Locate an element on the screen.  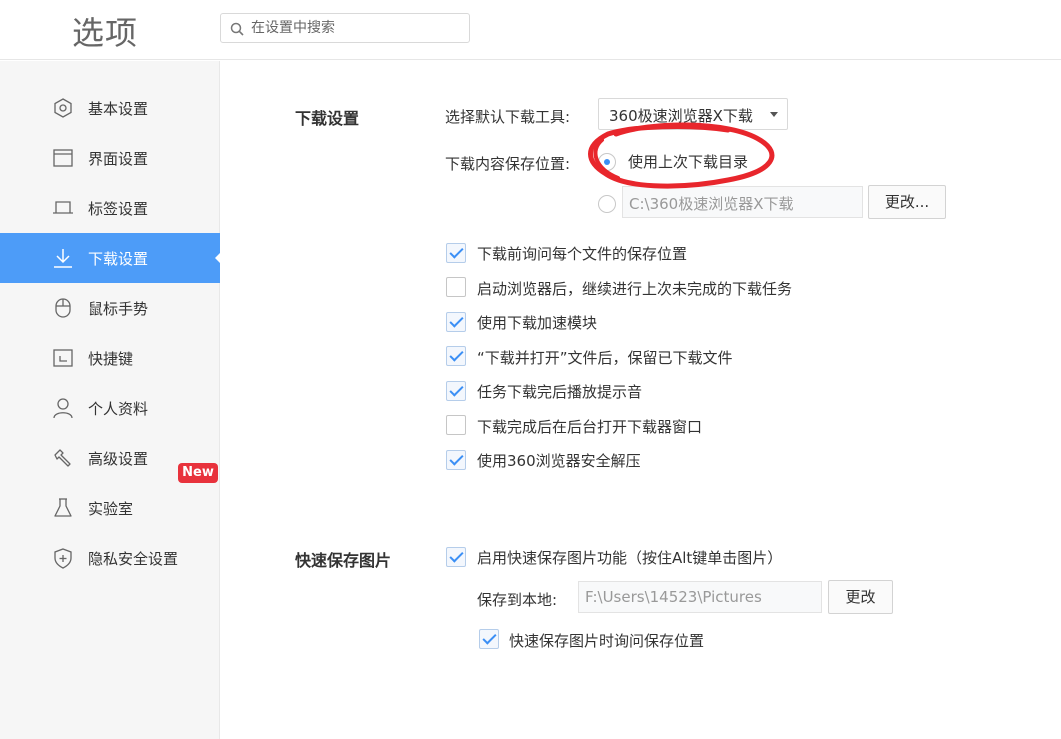
sidebar-item-label: 鼠标手势 is located at coordinates (118, 309).